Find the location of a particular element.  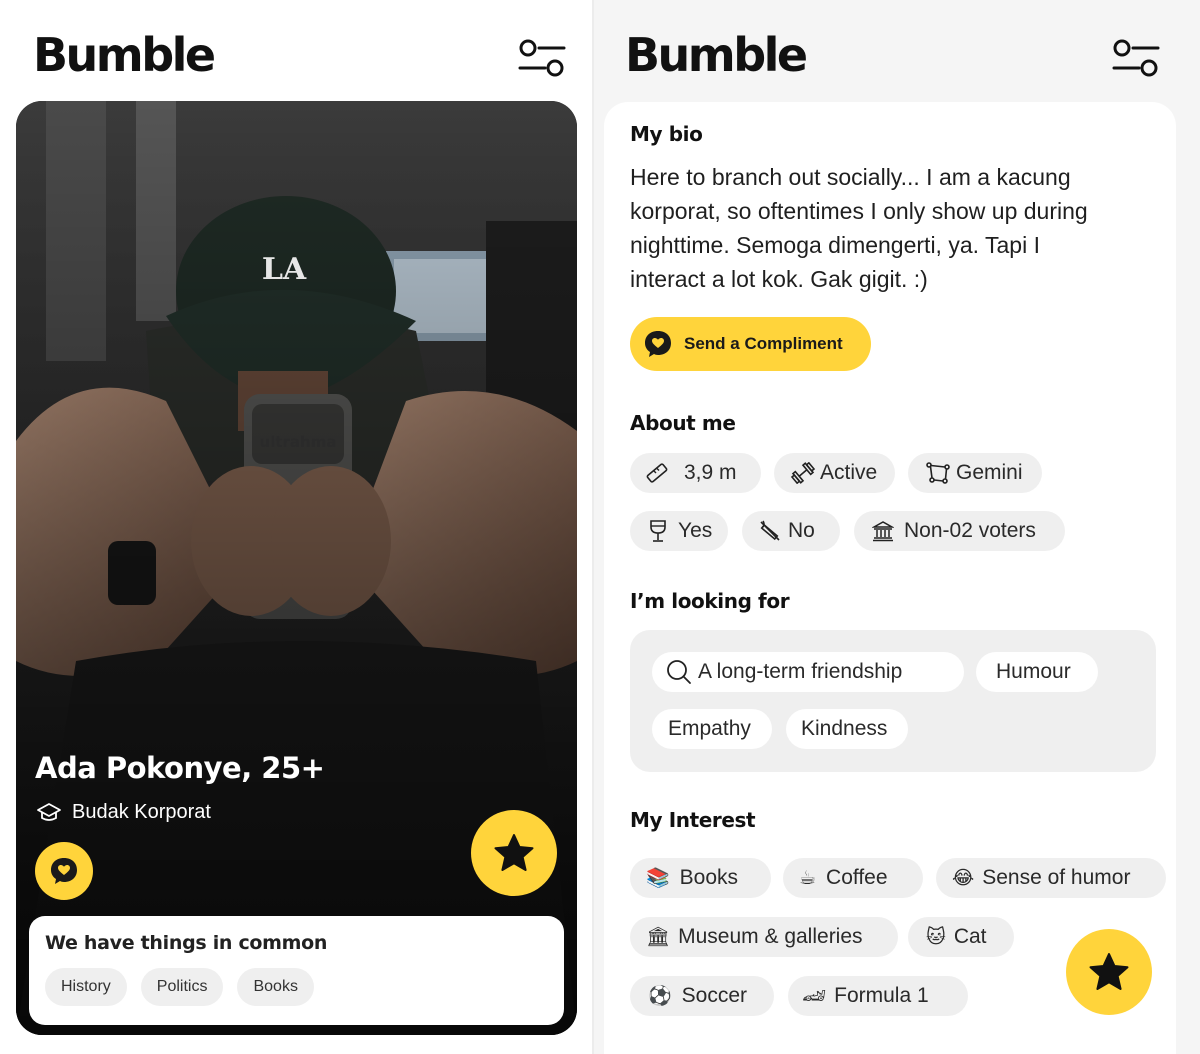

looking-chip-humour: Humour is located at coordinates (1037, 672).